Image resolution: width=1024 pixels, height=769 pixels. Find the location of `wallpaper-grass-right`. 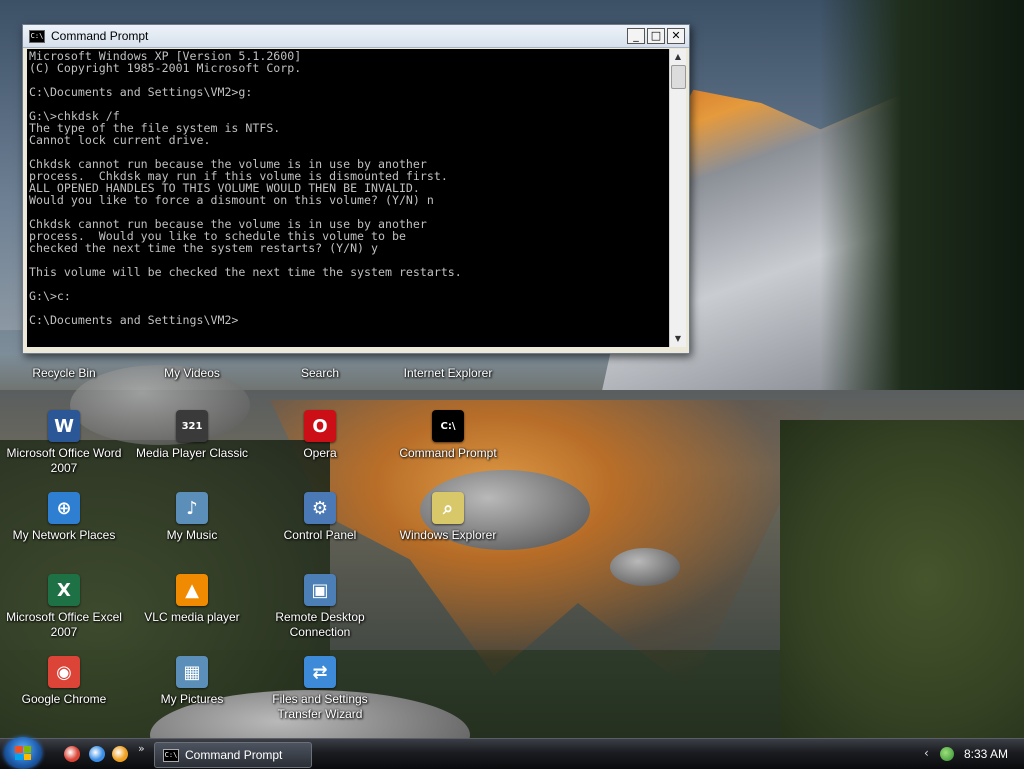

wallpaper-grass-right is located at coordinates (902, 579).